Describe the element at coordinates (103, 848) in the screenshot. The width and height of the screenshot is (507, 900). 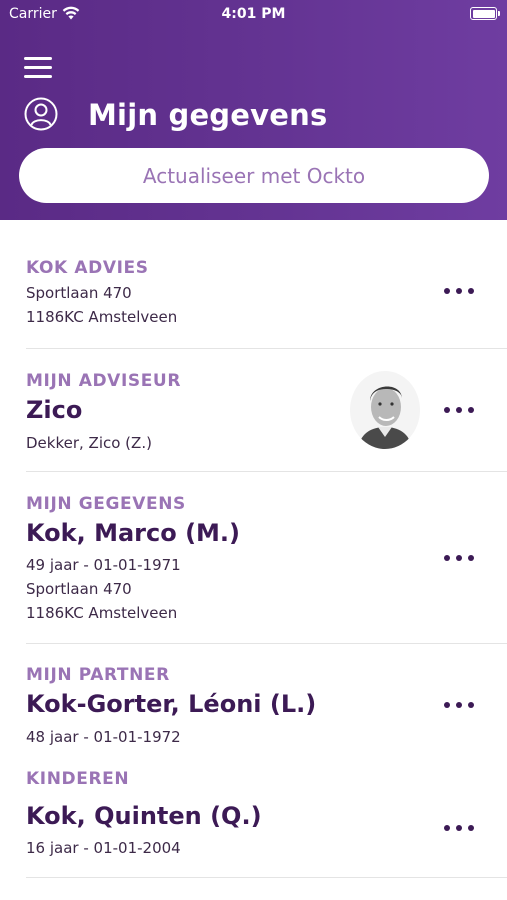
I see `child-age-birth: 16 jaar - 01-01-2004` at that location.